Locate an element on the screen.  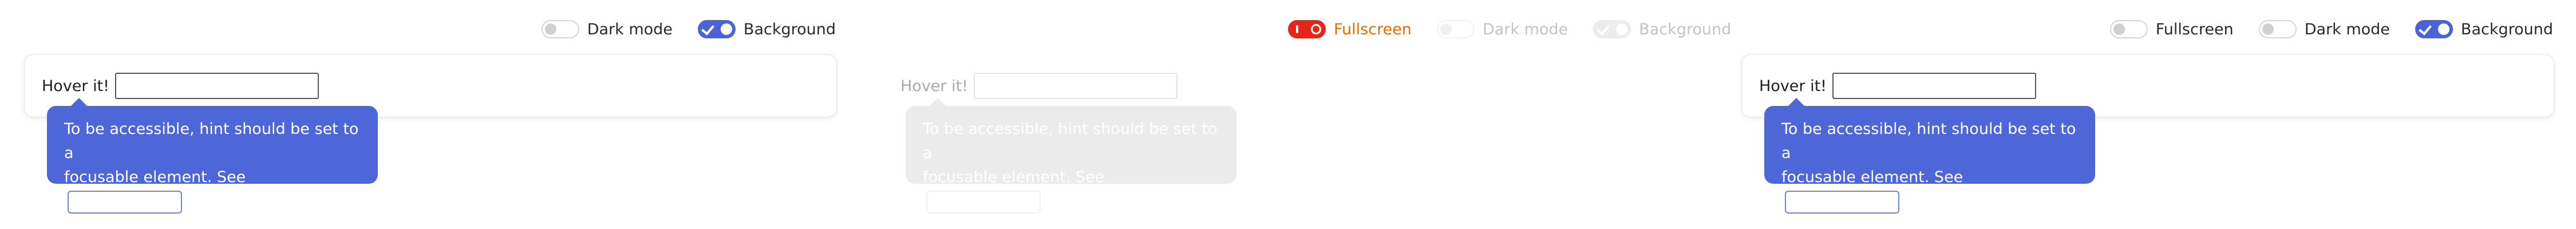
switch-ring-icon is located at coordinates (1316, 29).